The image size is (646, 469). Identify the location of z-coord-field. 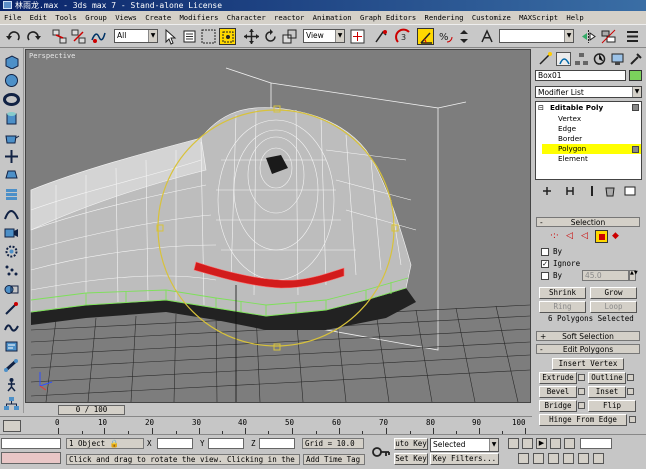
(277, 443).